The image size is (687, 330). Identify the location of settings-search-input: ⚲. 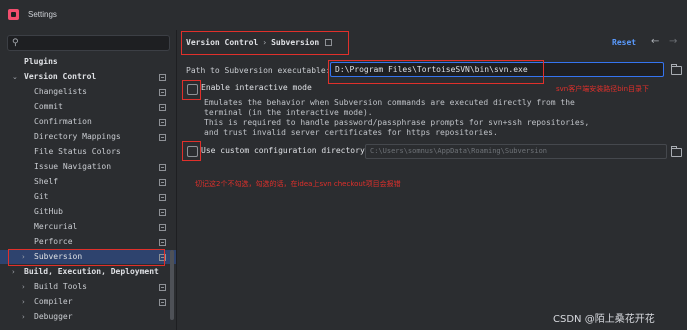
(88, 43).